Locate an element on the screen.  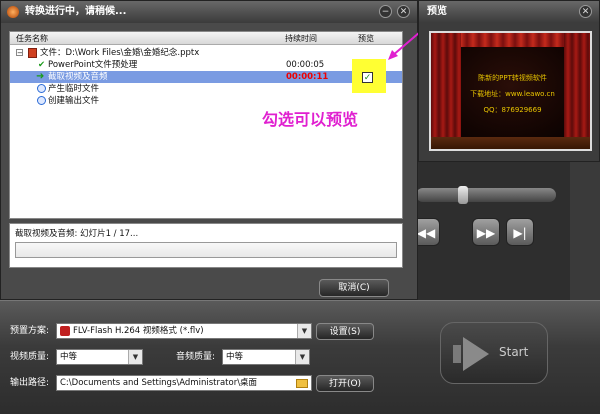
stage-line-3: QQ：876929669 is located at coordinates (512, 110).